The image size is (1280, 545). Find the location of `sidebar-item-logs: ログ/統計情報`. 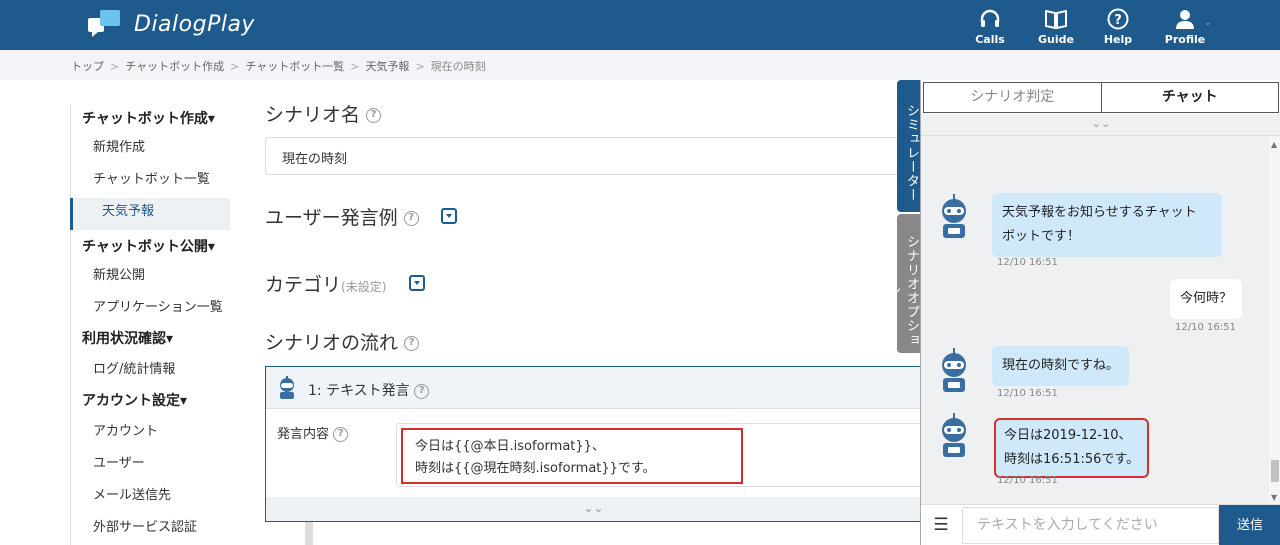

sidebar-item-logs: ログ/統計情報 is located at coordinates (150, 372).